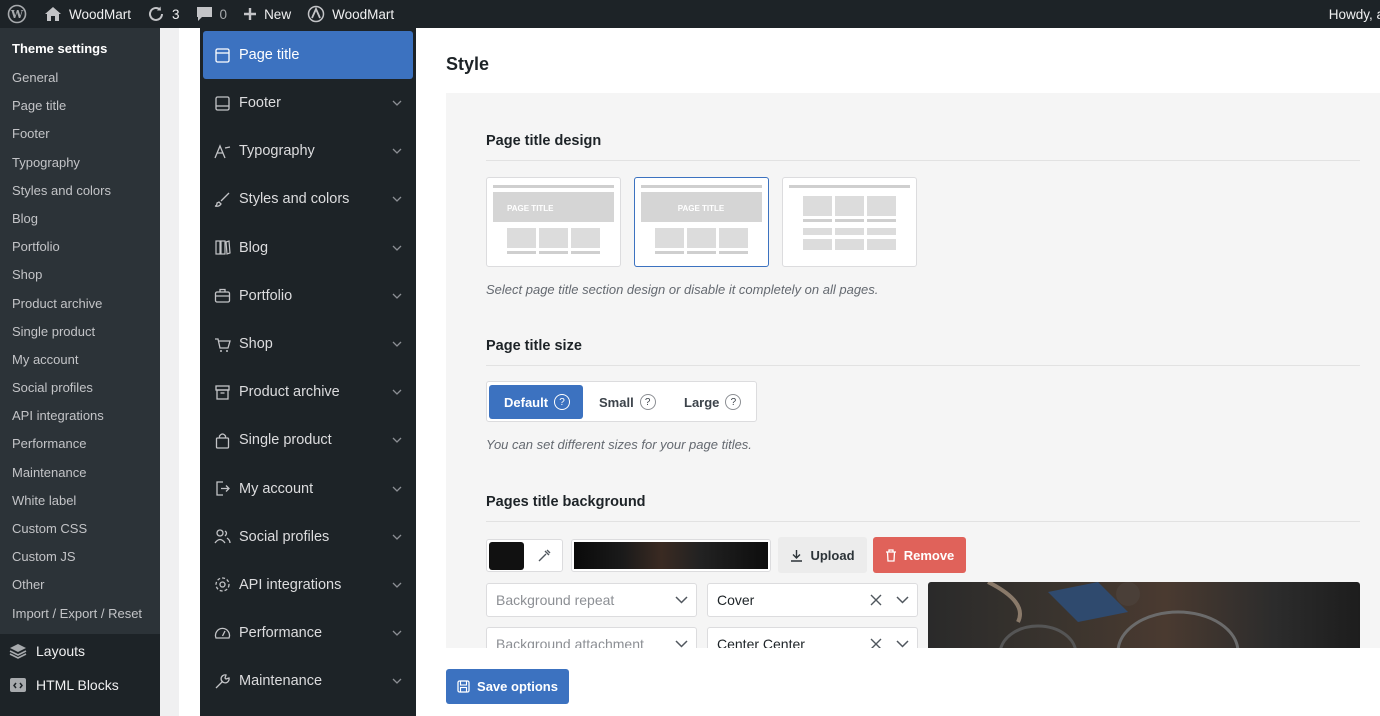 The height and width of the screenshot is (716, 1380). I want to click on blog-icon, so click(222, 247).